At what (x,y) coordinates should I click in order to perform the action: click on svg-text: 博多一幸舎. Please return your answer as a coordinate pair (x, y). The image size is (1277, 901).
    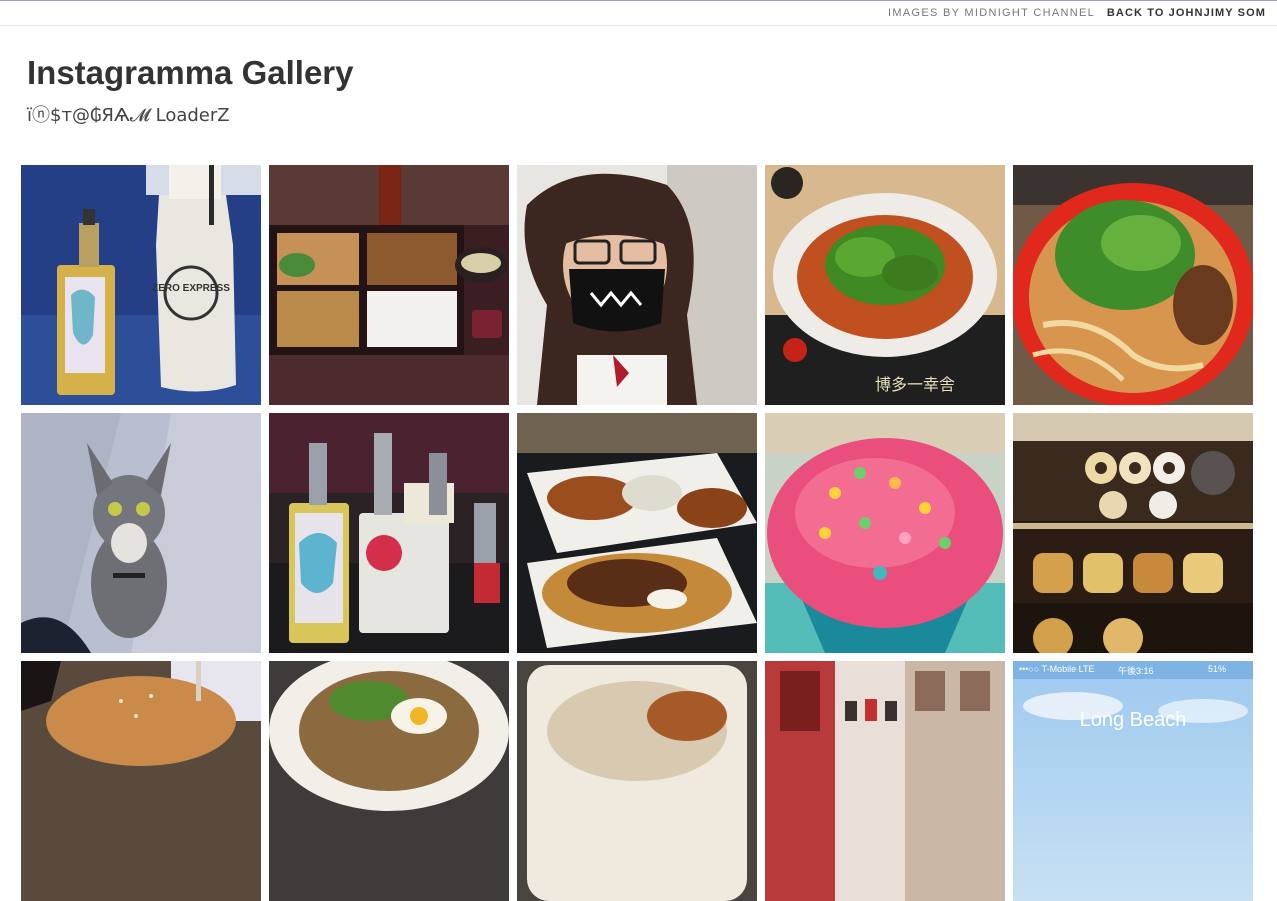
    Looking at the image, I should click on (915, 384).